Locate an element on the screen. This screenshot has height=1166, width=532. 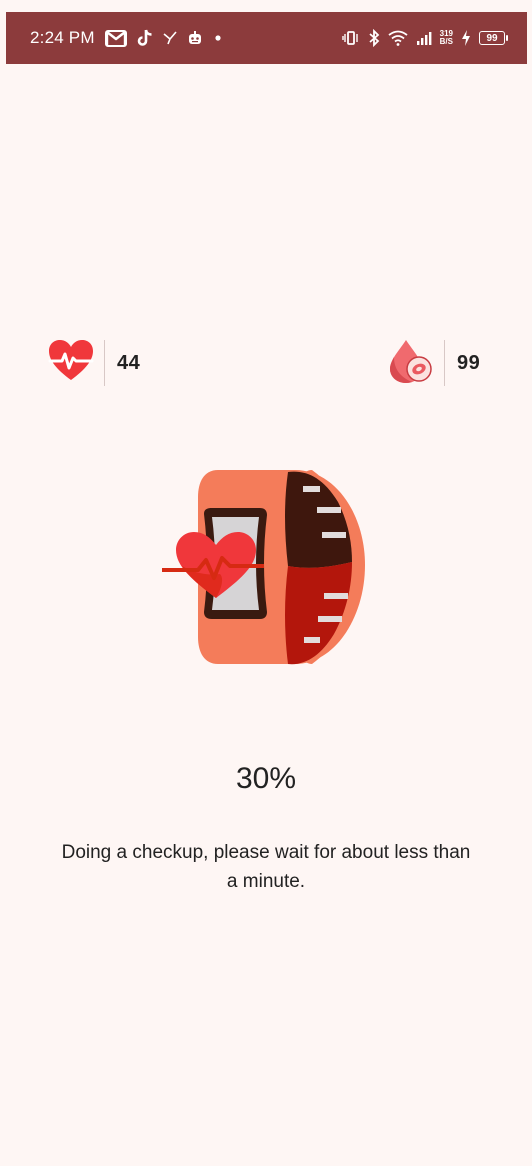
heart-rate-icon is located at coordinates (71, 363).